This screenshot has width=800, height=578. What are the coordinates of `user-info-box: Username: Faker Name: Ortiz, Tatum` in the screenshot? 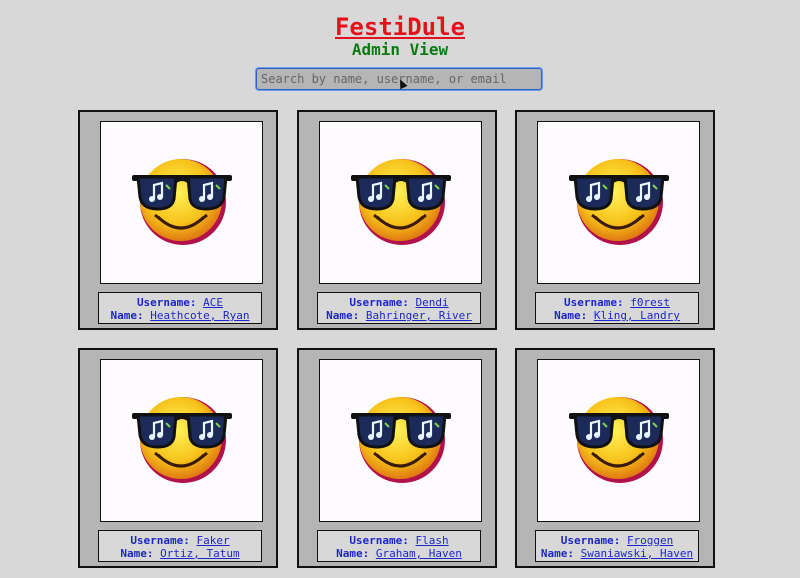 It's located at (180, 546).